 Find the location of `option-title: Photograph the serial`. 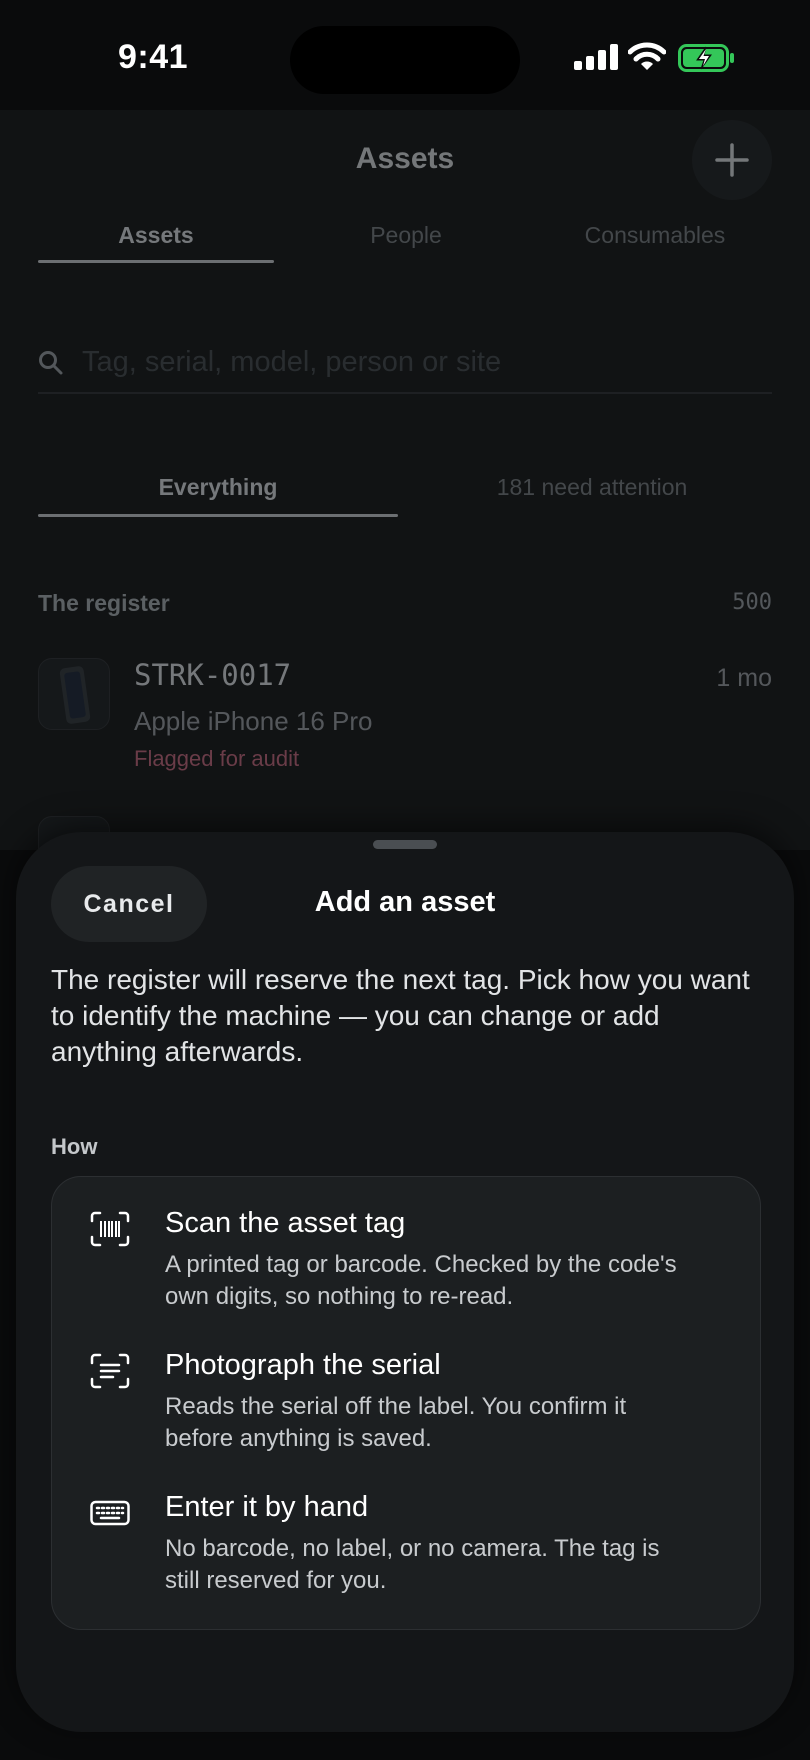

option-title: Photograph the serial is located at coordinates (303, 1365).